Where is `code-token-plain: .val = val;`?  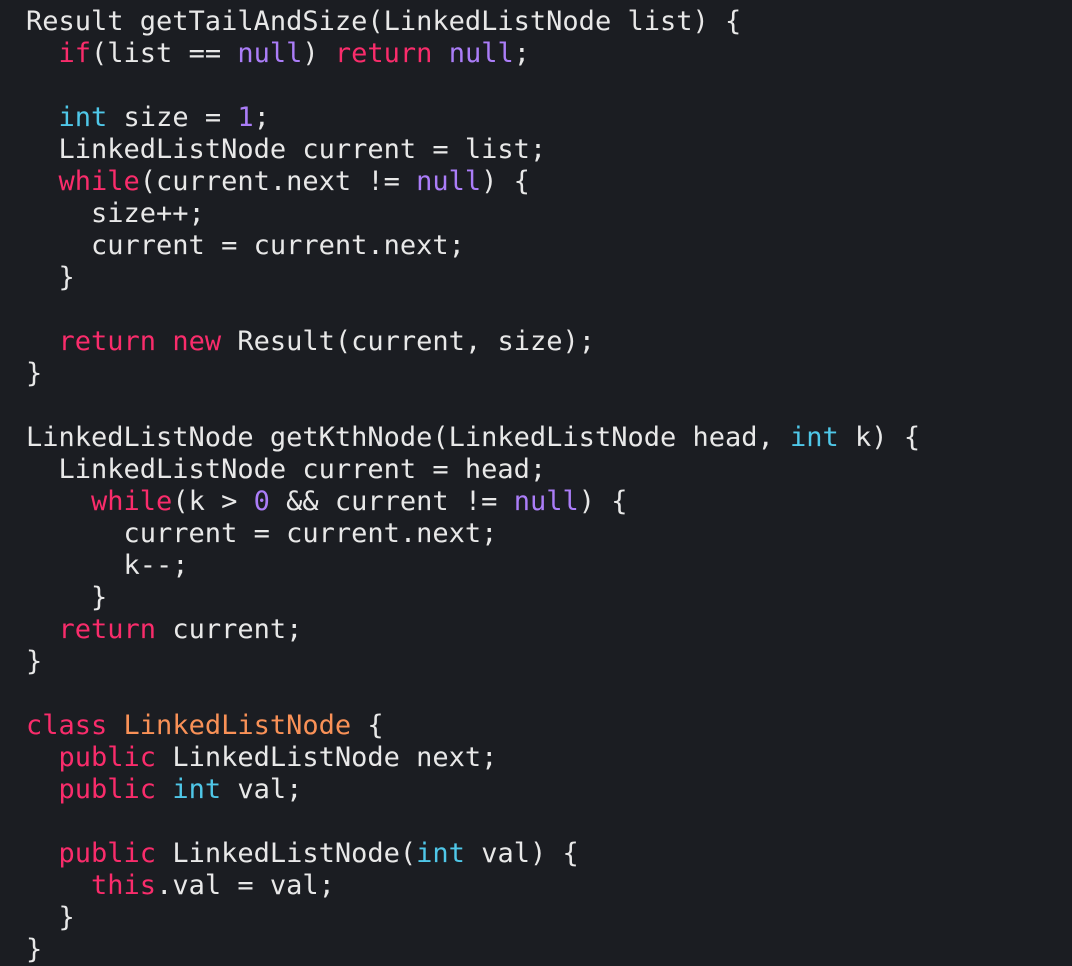 code-token-plain: .val = val; is located at coordinates (245, 885).